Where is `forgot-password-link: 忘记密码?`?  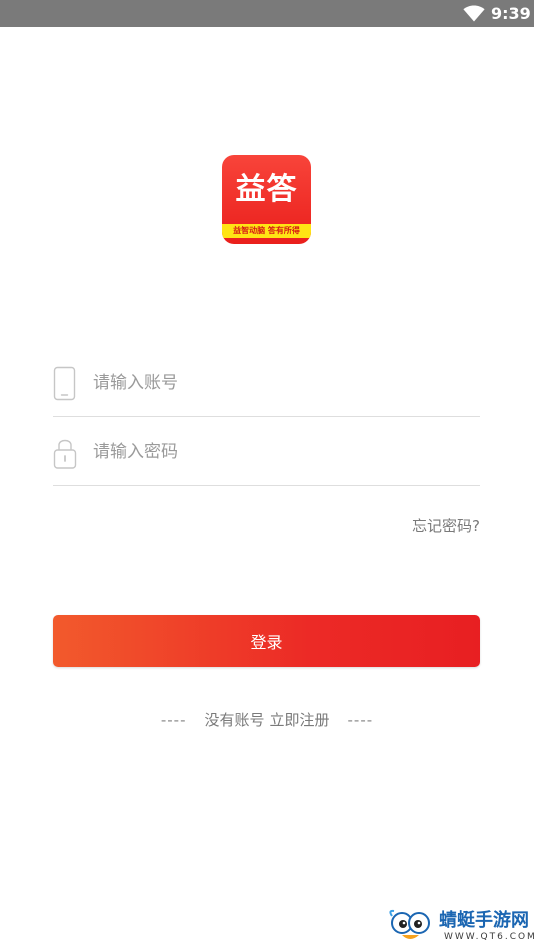
forgot-password-link: 忘记密码? is located at coordinates (446, 526).